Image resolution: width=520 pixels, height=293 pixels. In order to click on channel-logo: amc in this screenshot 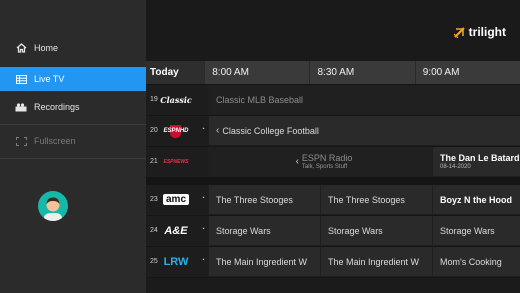, I will do `click(176, 200)`.